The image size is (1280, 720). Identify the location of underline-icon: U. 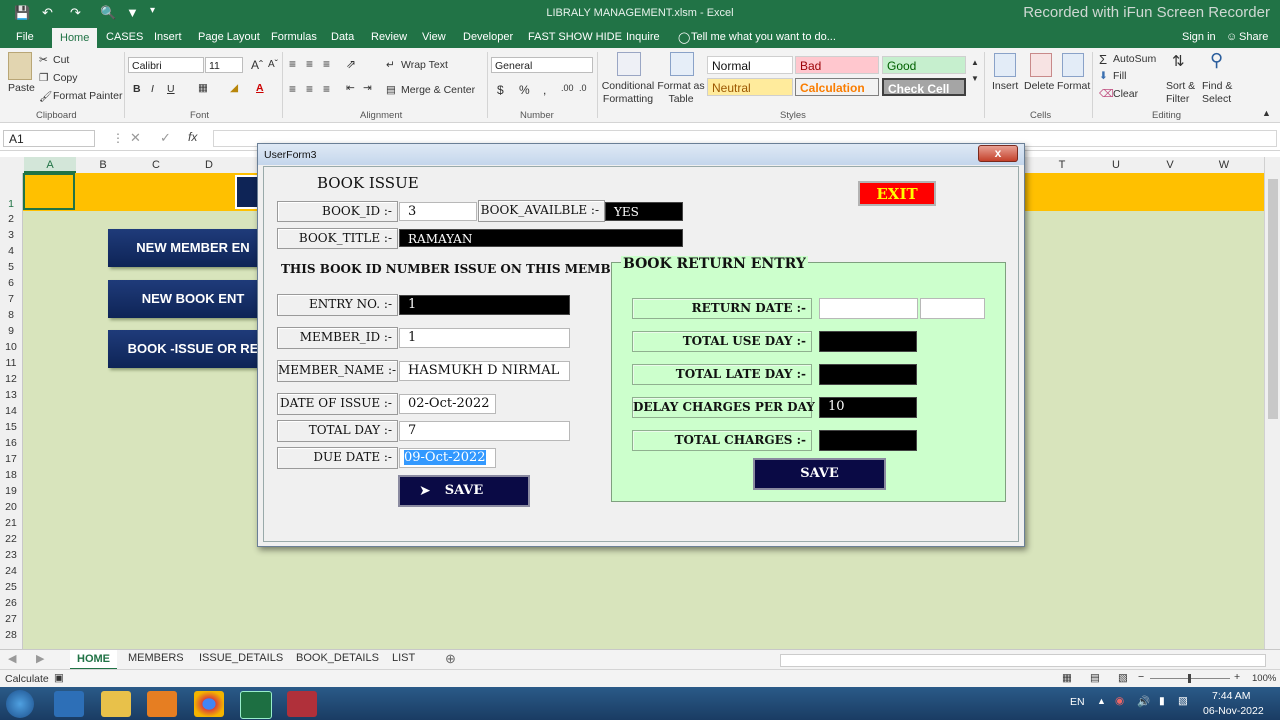
(171, 89).